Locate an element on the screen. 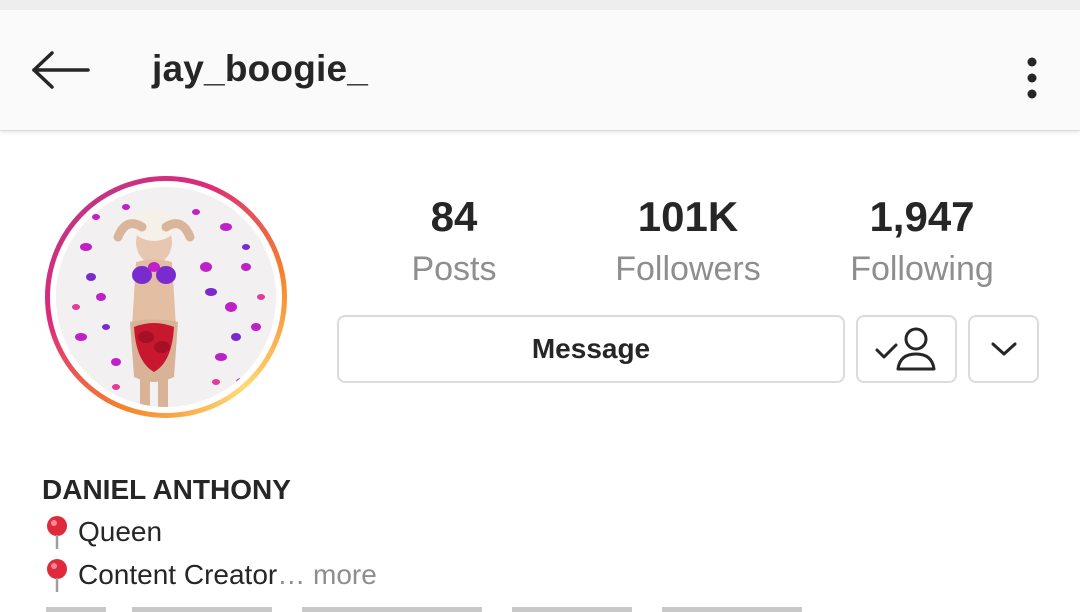 The width and height of the screenshot is (1080, 612). bio-line: Queen is located at coordinates (209, 531).